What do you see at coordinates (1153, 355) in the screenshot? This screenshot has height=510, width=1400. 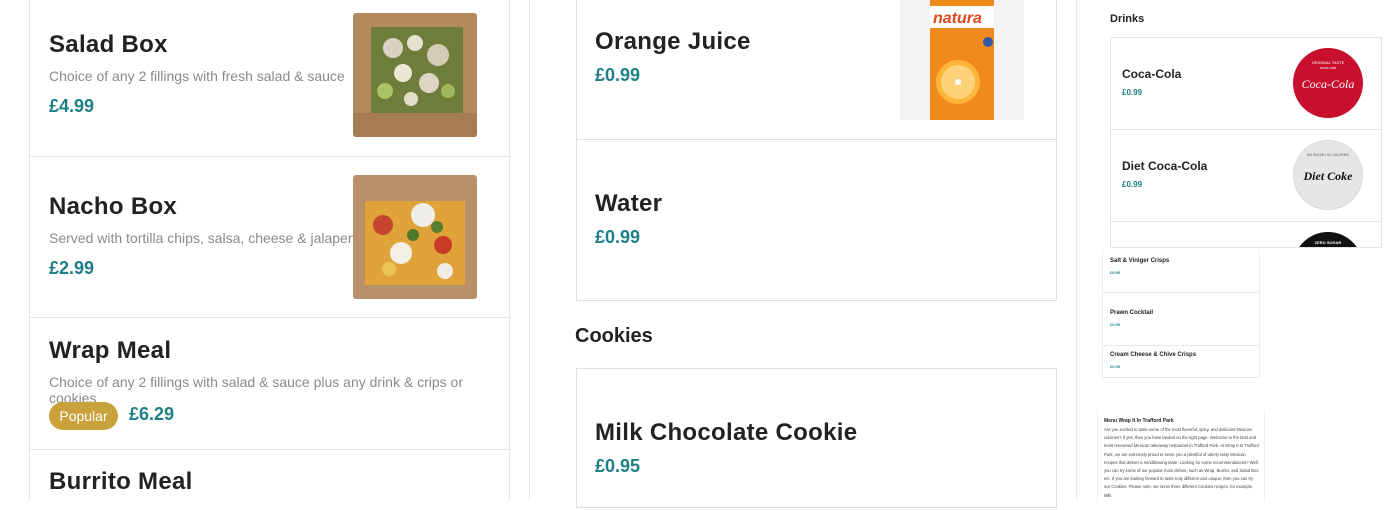 I see `crisps-name: Cream Cheese & Chive Crisps` at bounding box center [1153, 355].